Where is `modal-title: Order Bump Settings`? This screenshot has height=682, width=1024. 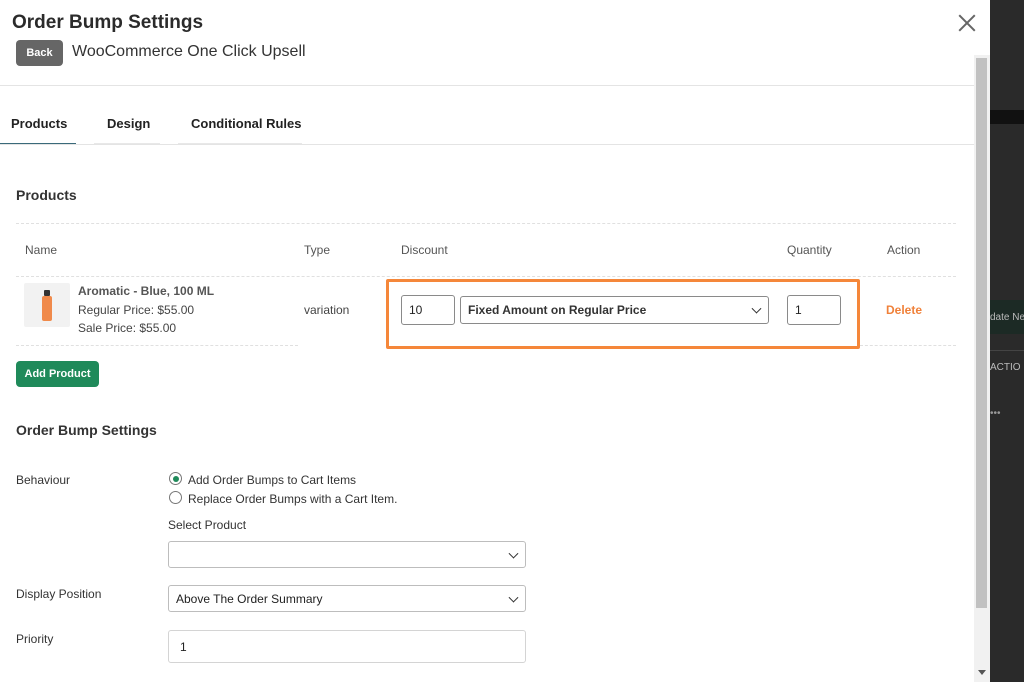 modal-title: Order Bump Settings is located at coordinates (108, 22).